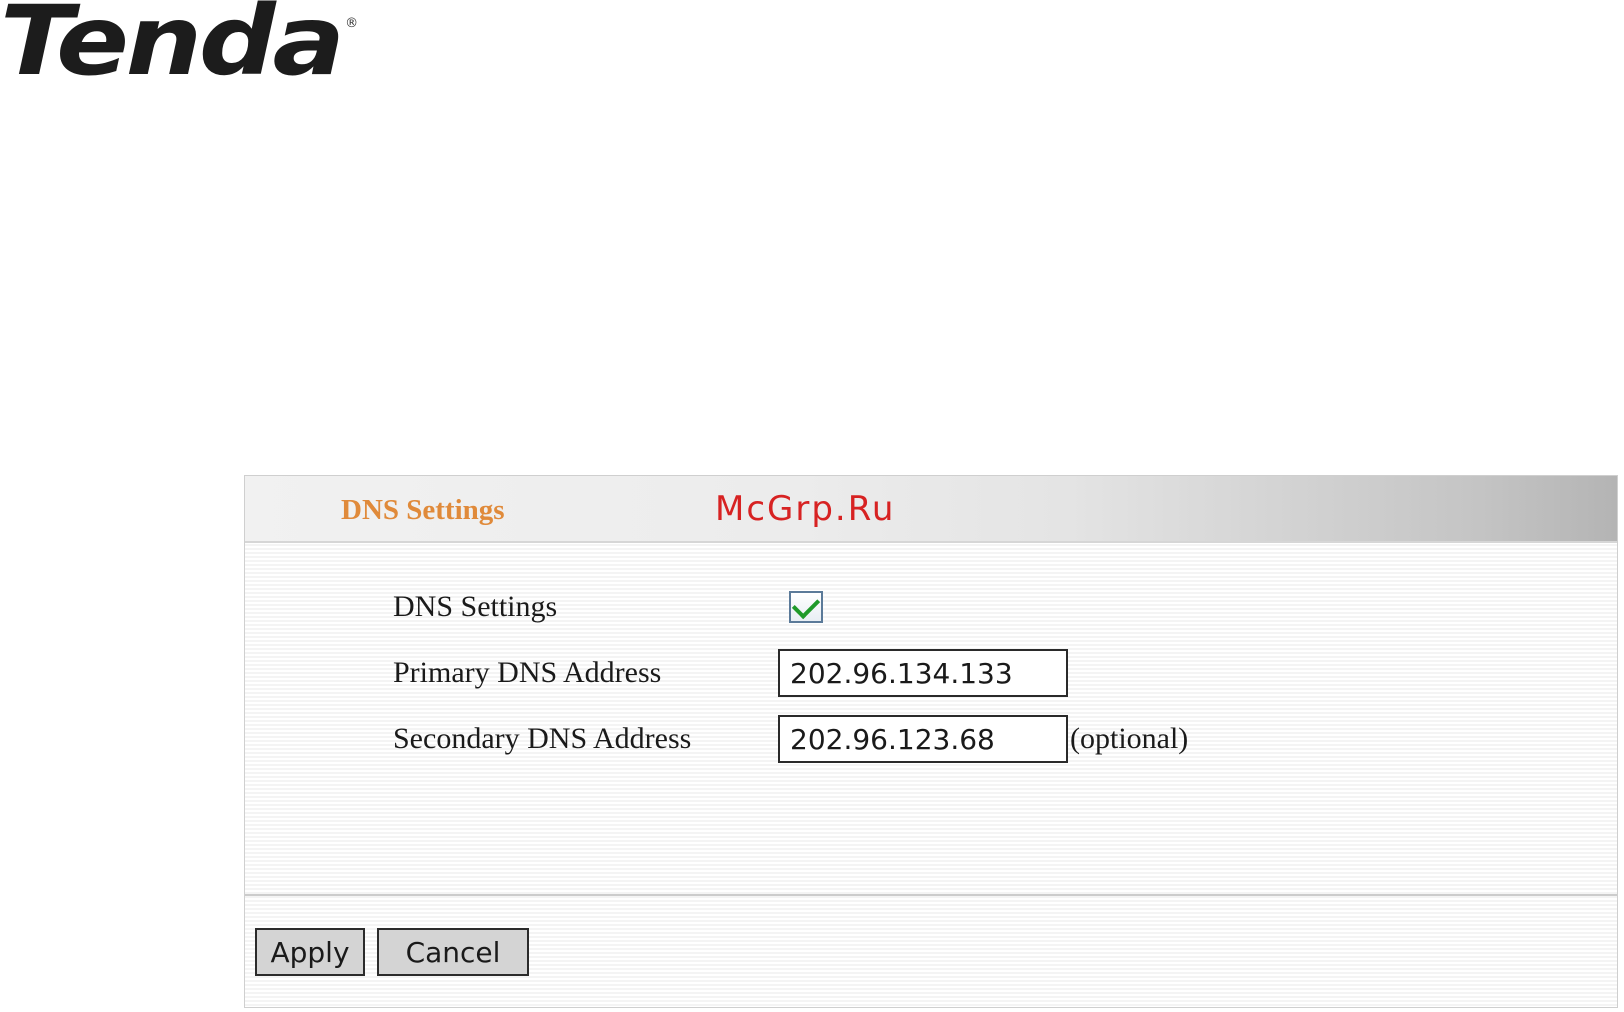 This screenshot has width=1624, height=1012. What do you see at coordinates (1129, 738) in the screenshot?
I see `optional-note: (optional)` at bounding box center [1129, 738].